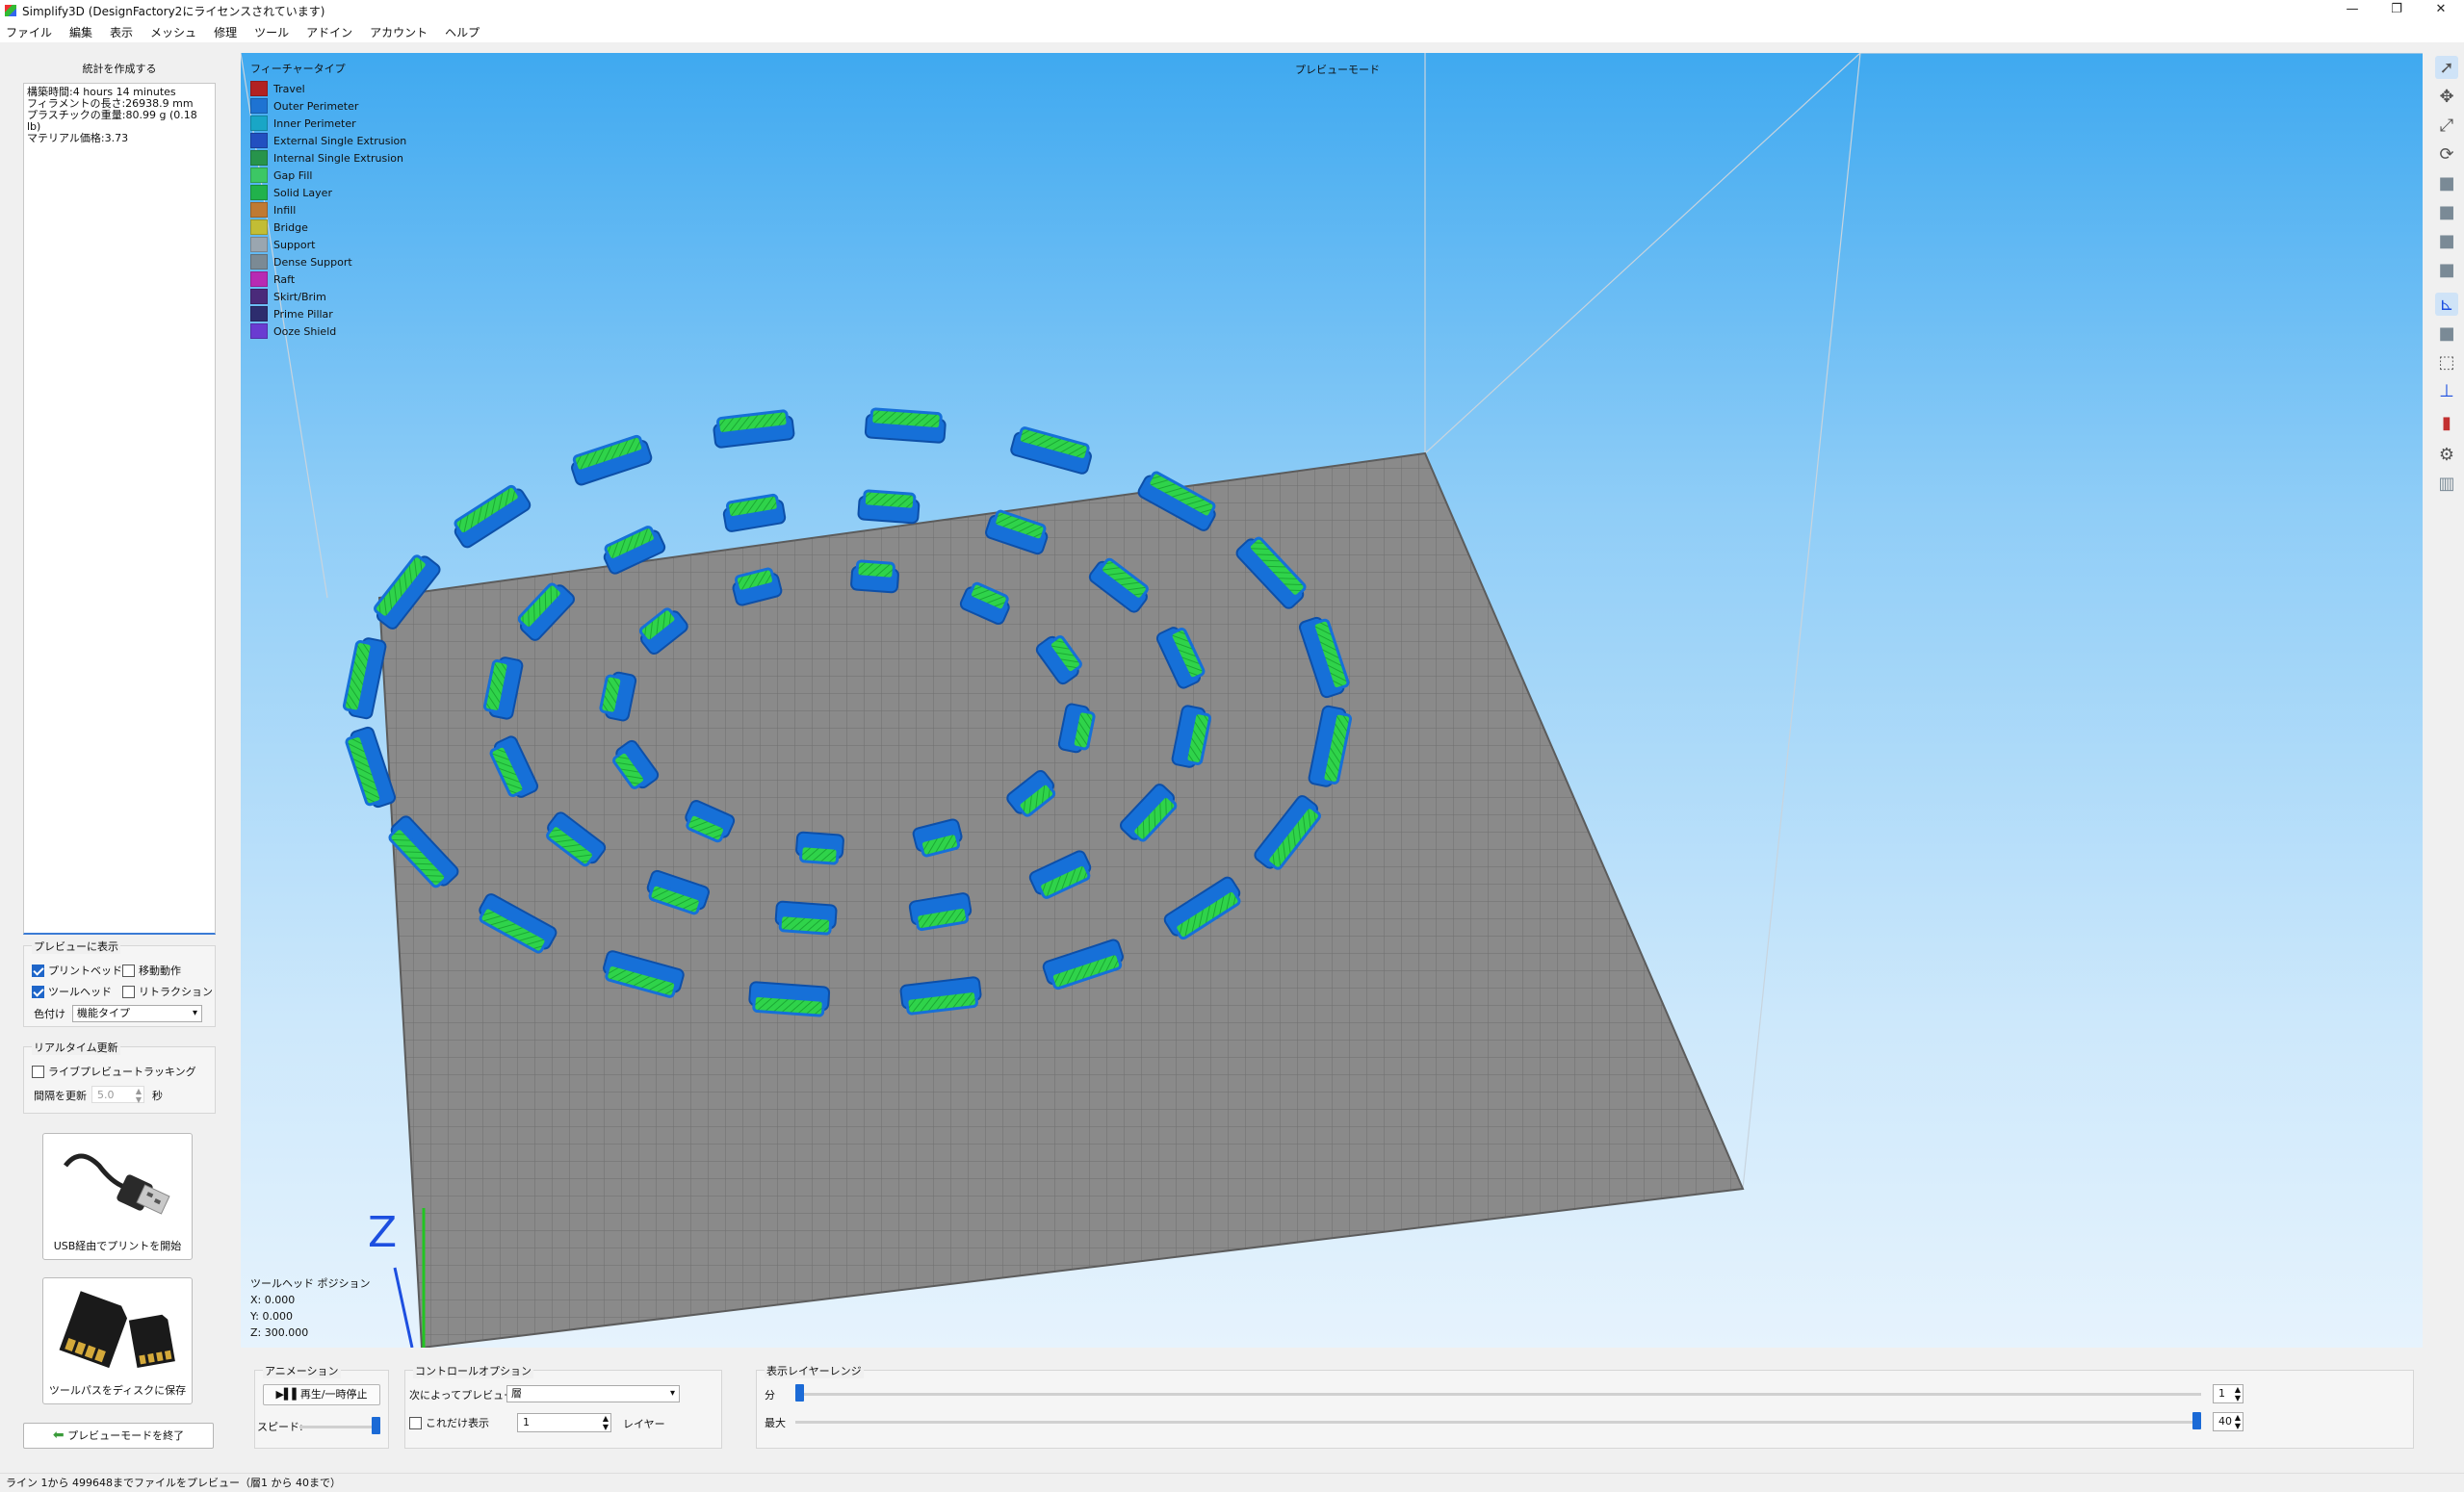 This screenshot has width=2464, height=1492. What do you see at coordinates (225, 32) in the screenshot?
I see `menu-repair: 修理` at bounding box center [225, 32].